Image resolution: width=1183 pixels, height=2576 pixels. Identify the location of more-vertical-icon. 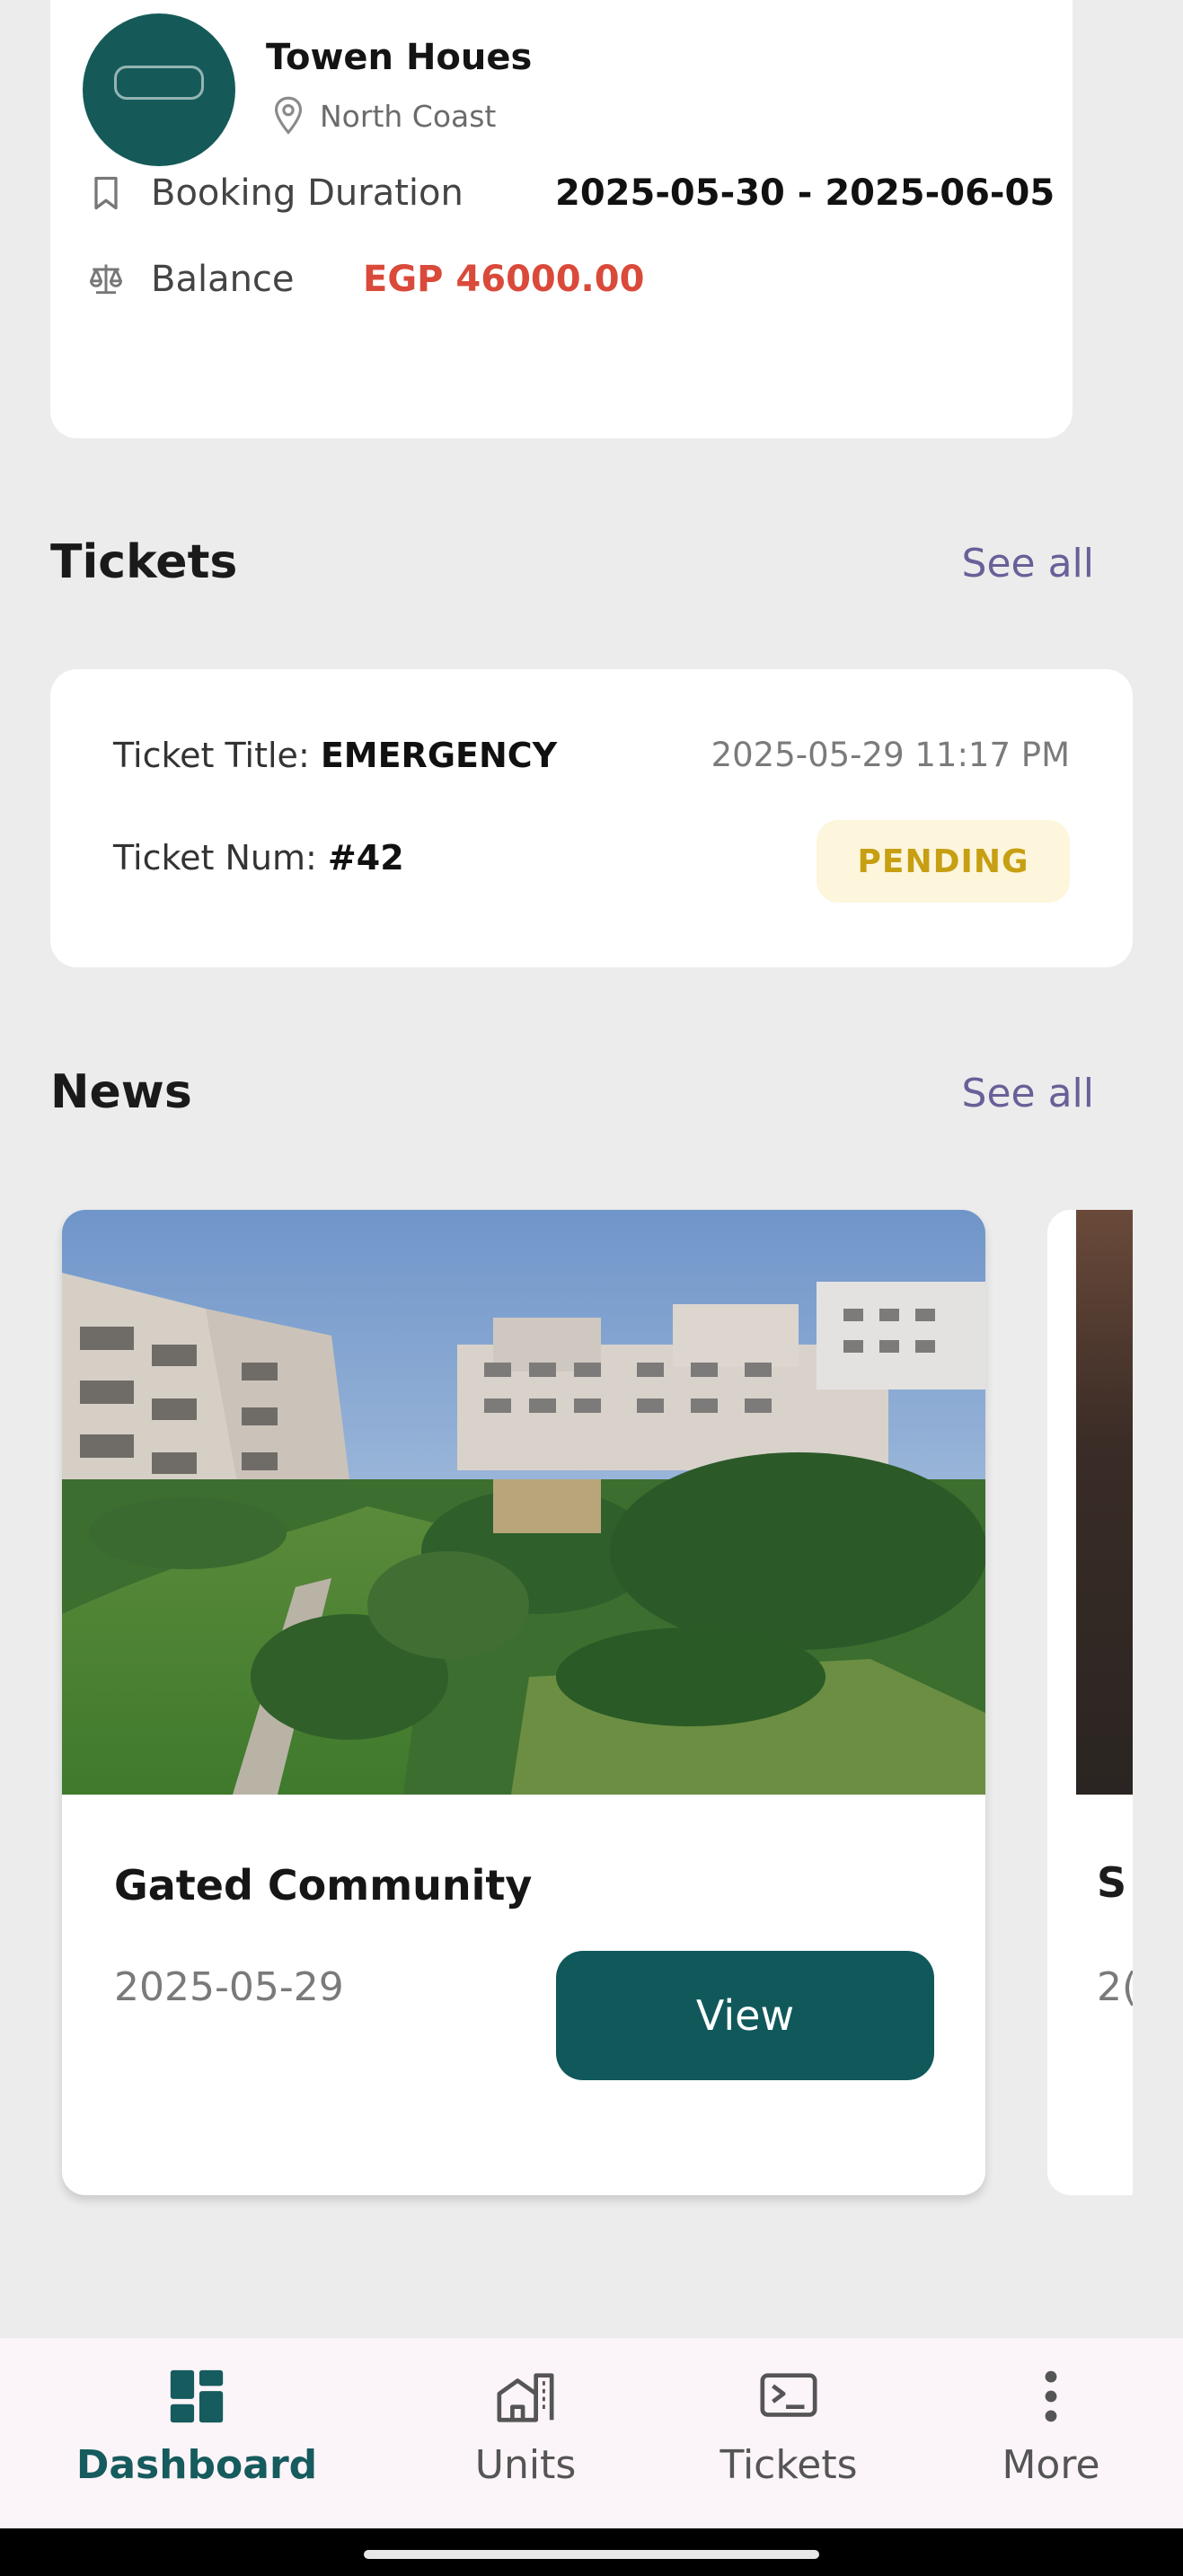
(1051, 2396).